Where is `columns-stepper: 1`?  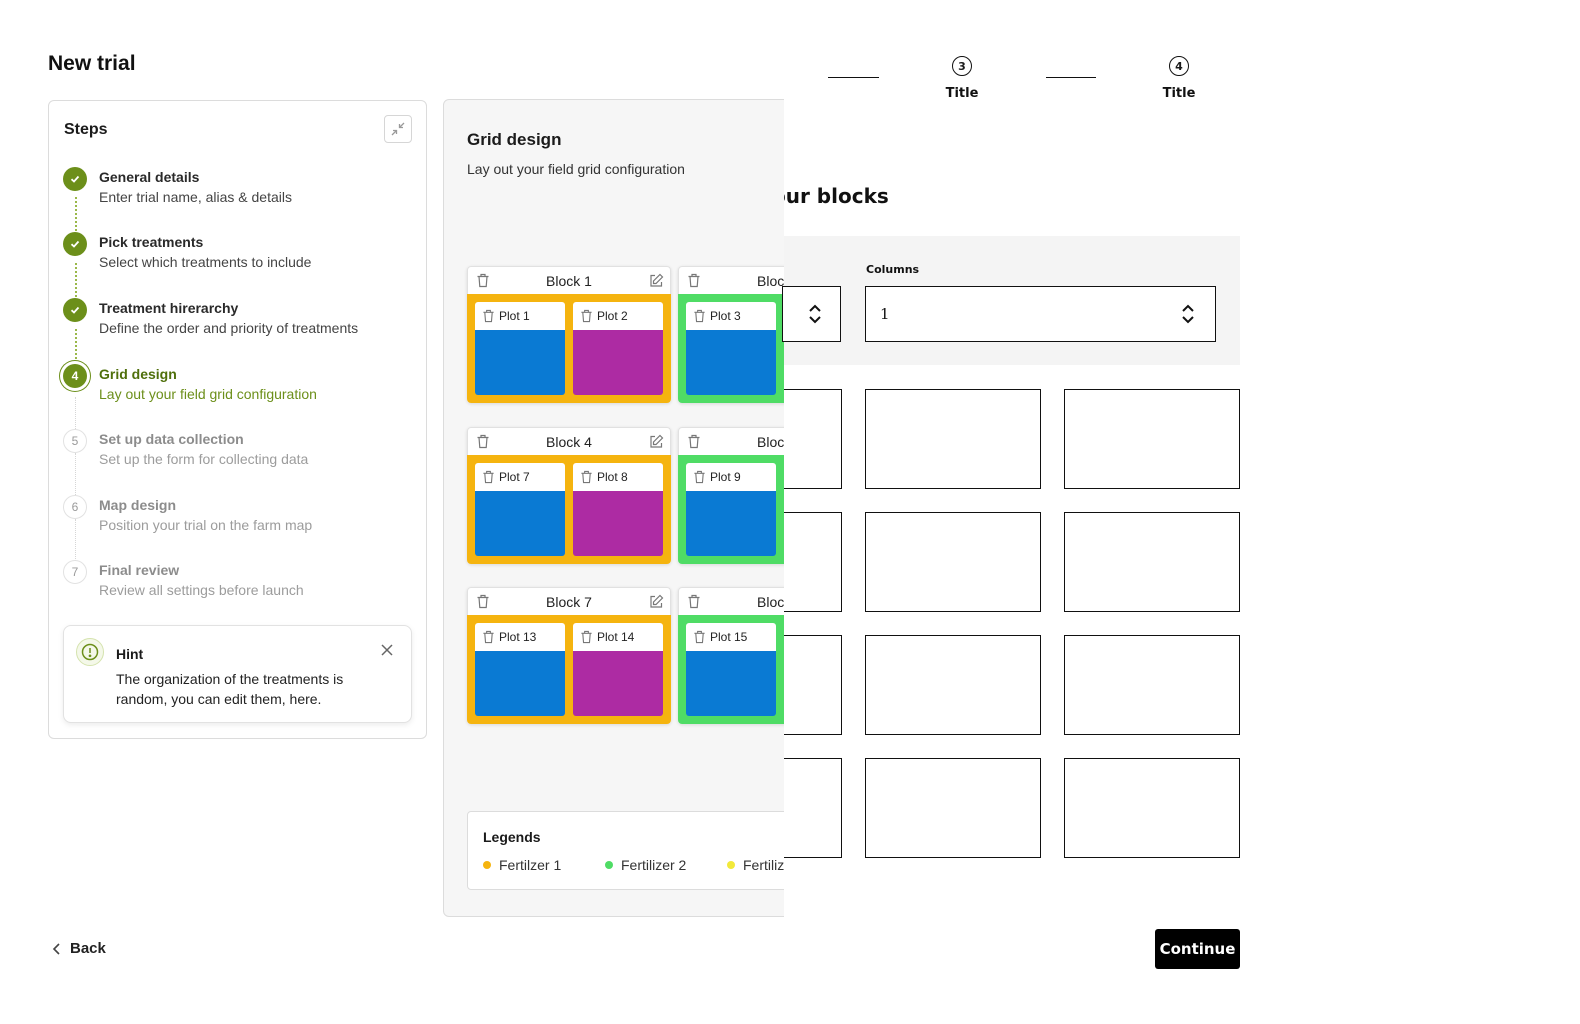
columns-stepper: 1 is located at coordinates (1040, 314).